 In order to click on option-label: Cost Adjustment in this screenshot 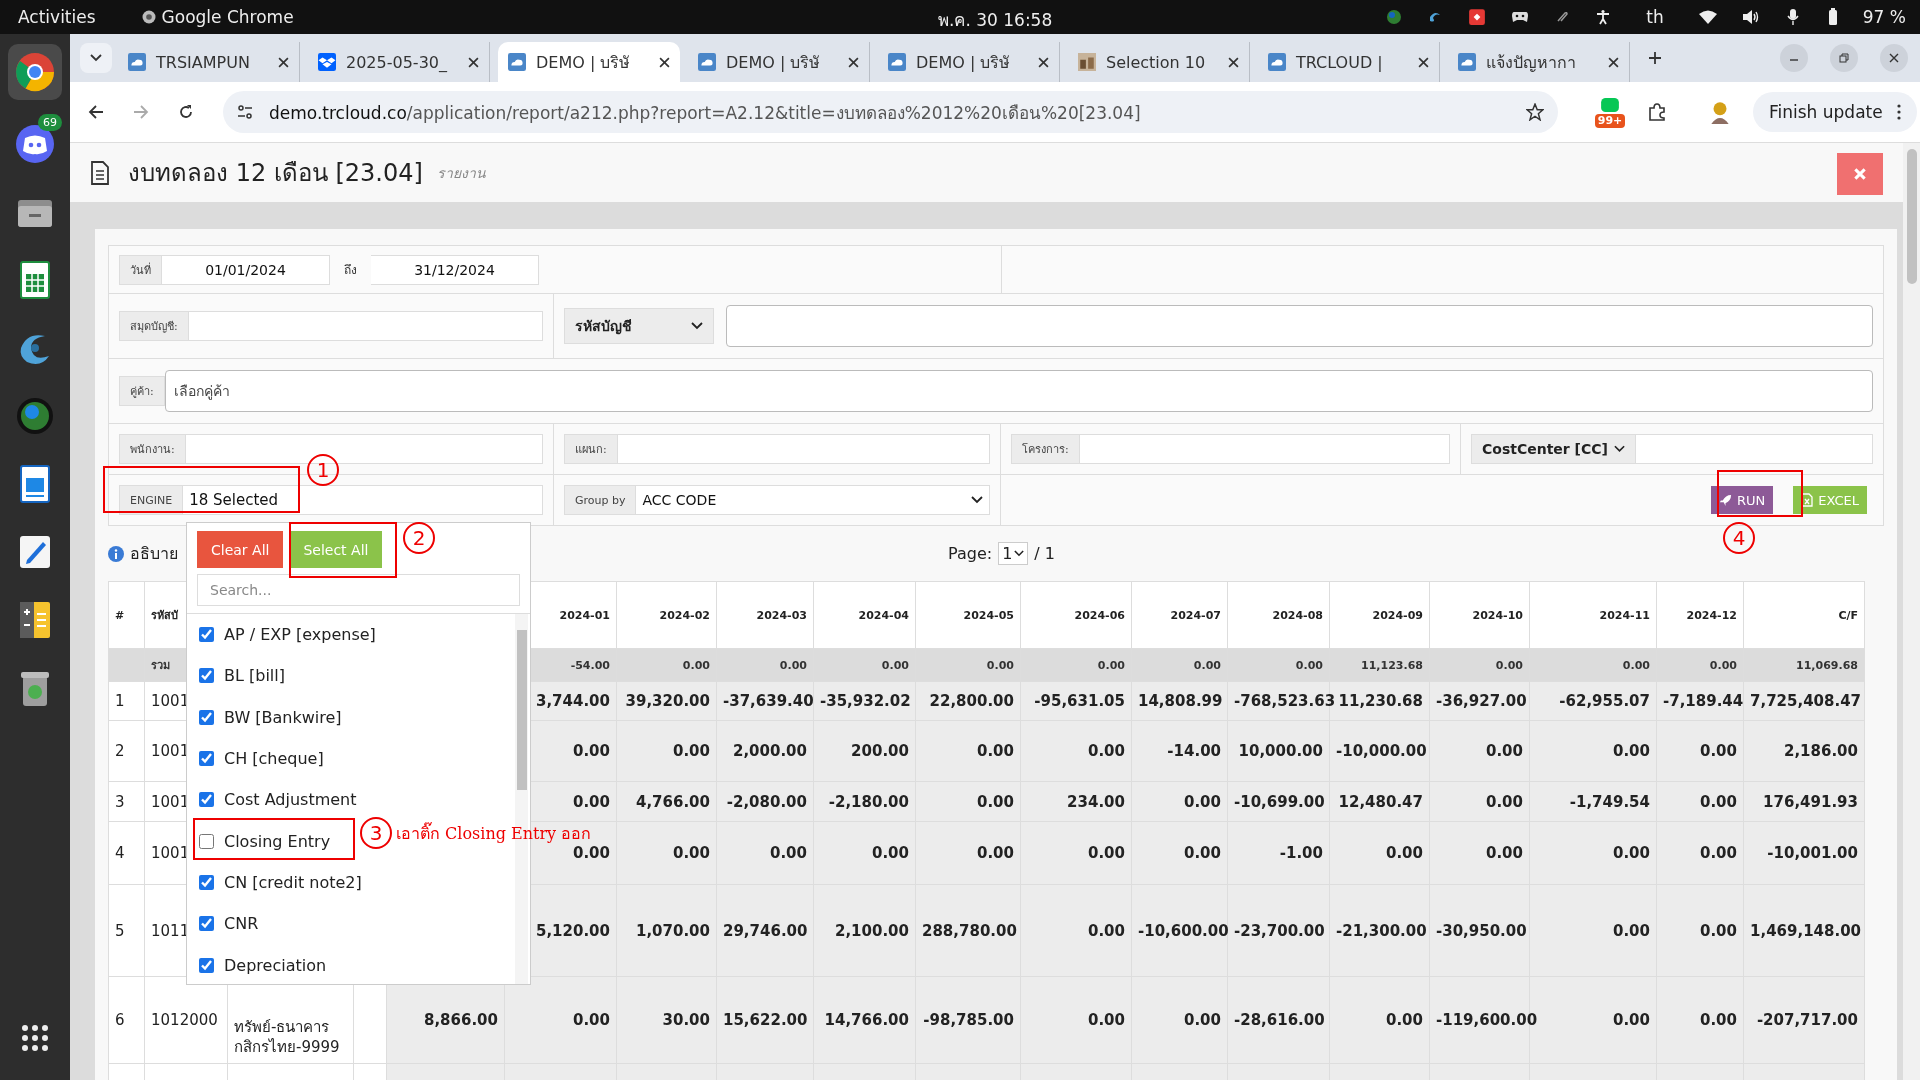, I will do `click(290, 800)`.